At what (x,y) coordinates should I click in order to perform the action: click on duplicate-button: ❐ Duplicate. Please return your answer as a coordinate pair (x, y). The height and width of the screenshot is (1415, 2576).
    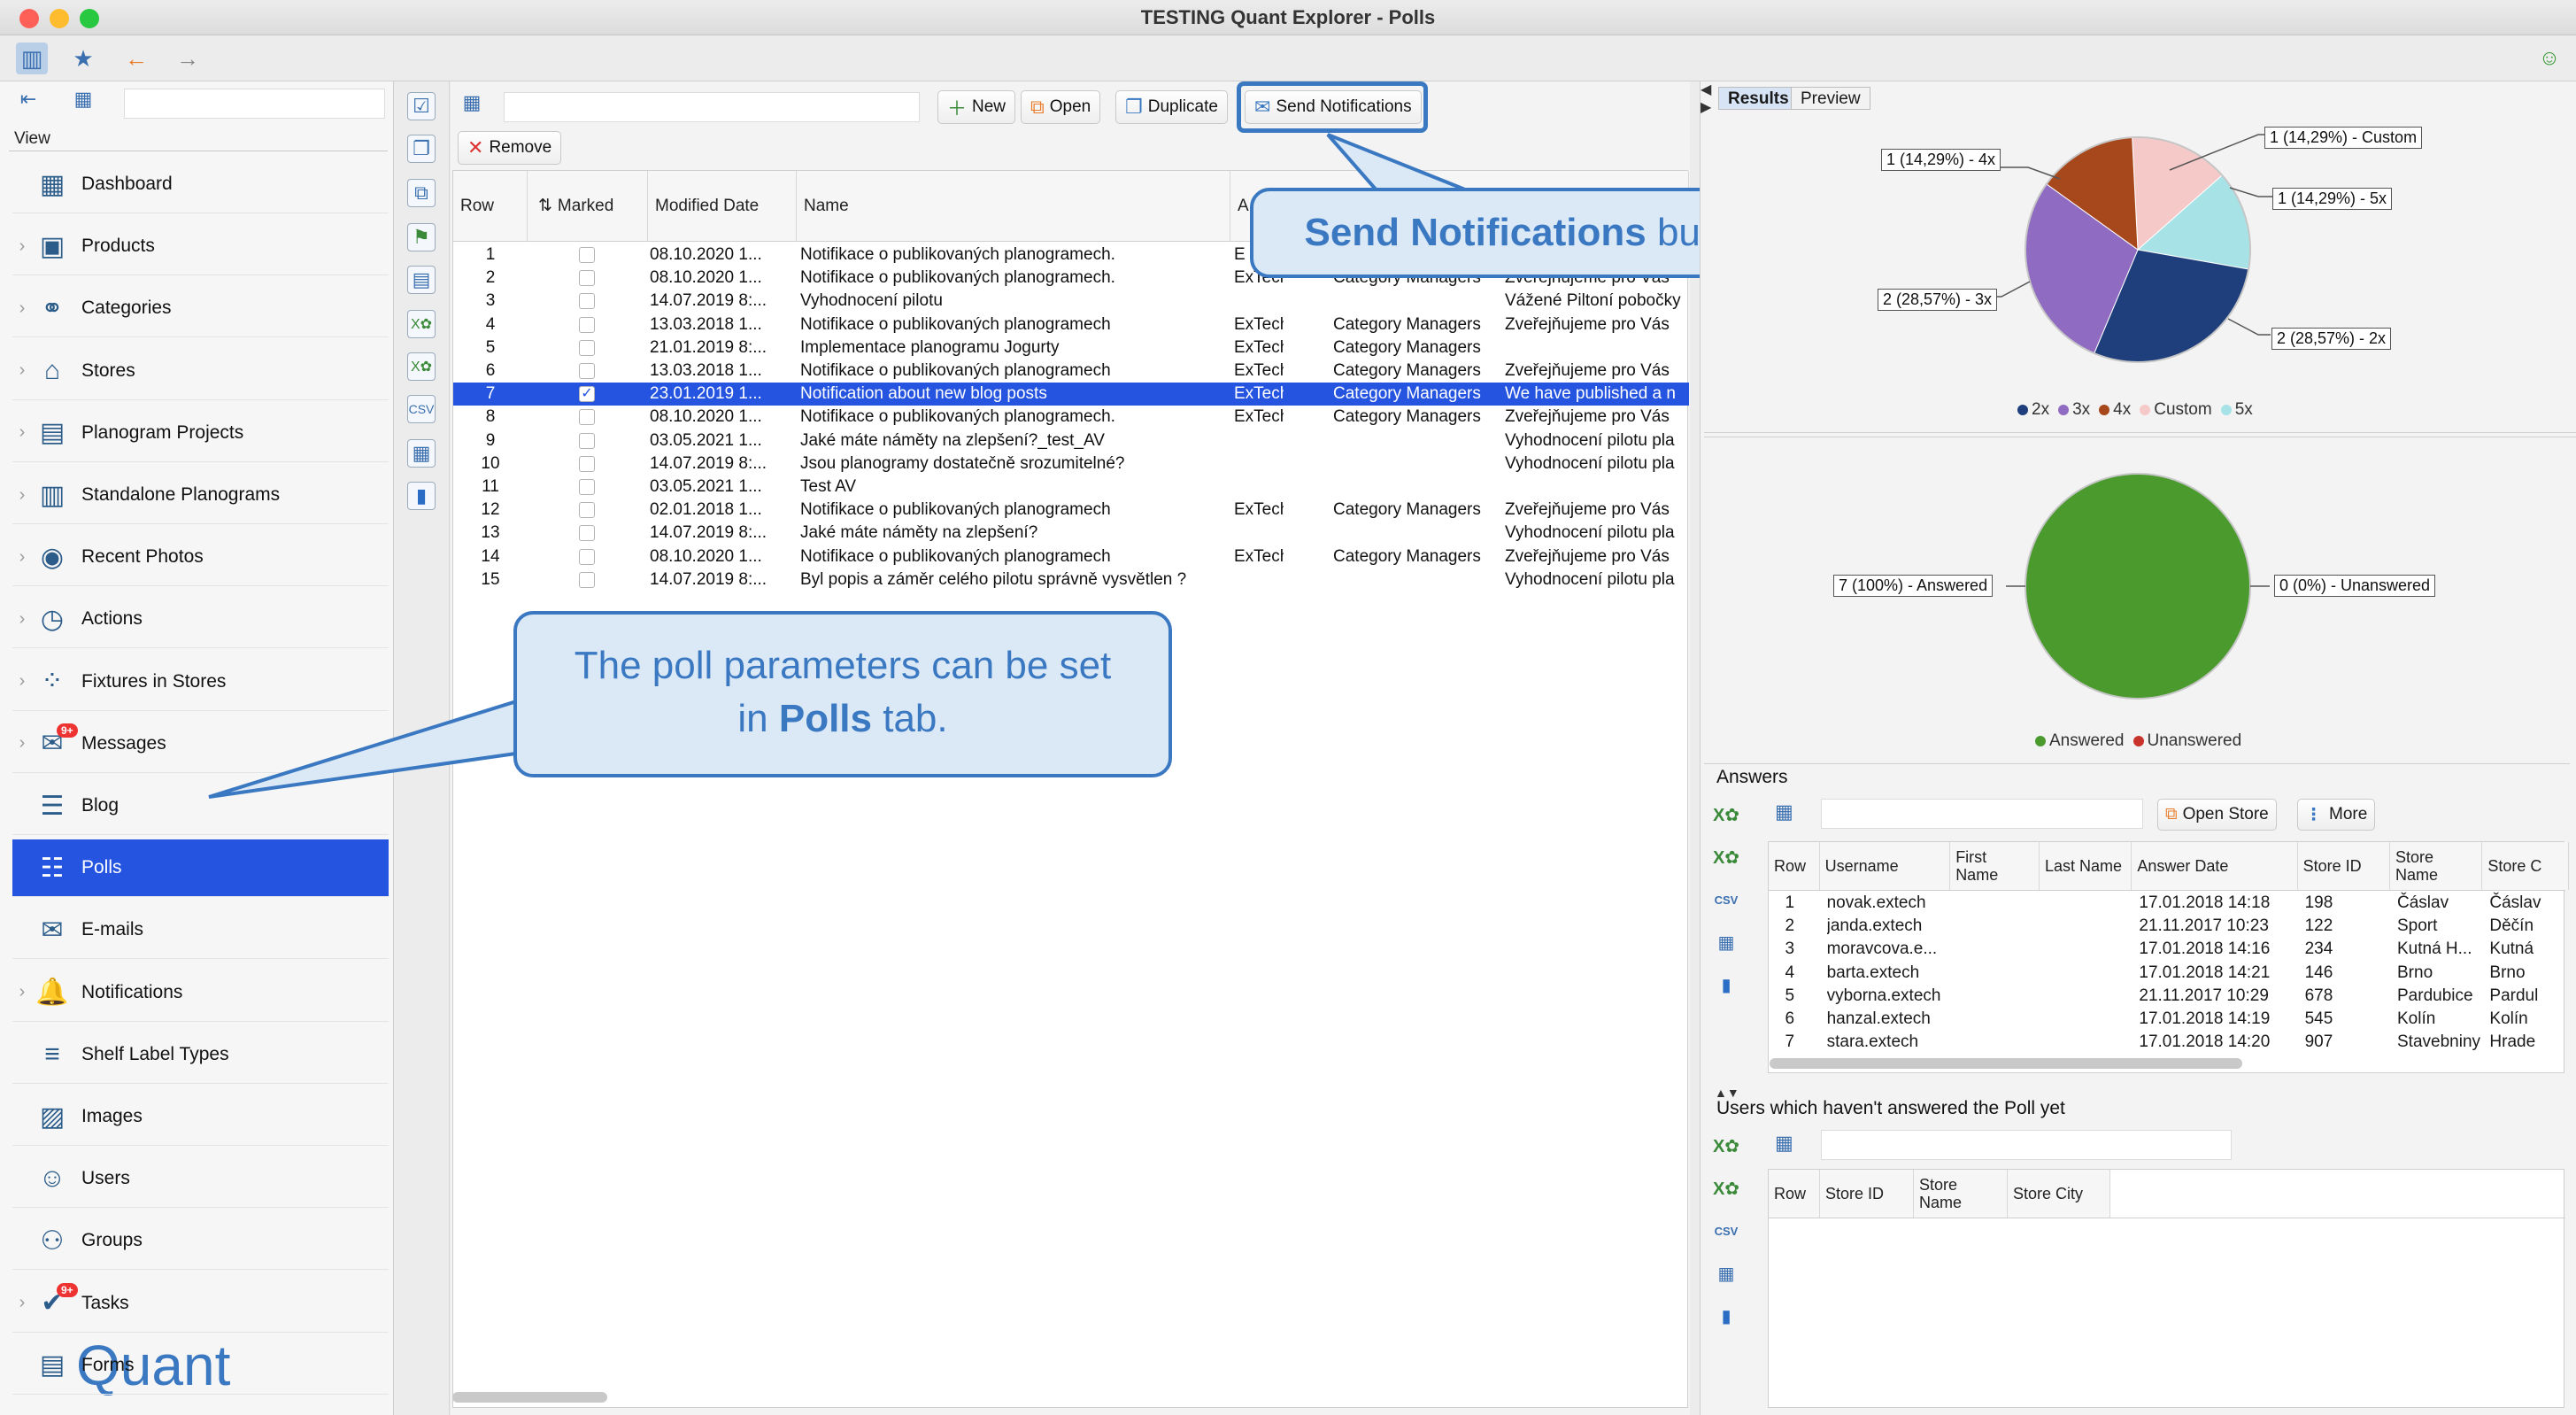
    Looking at the image, I should click on (1171, 107).